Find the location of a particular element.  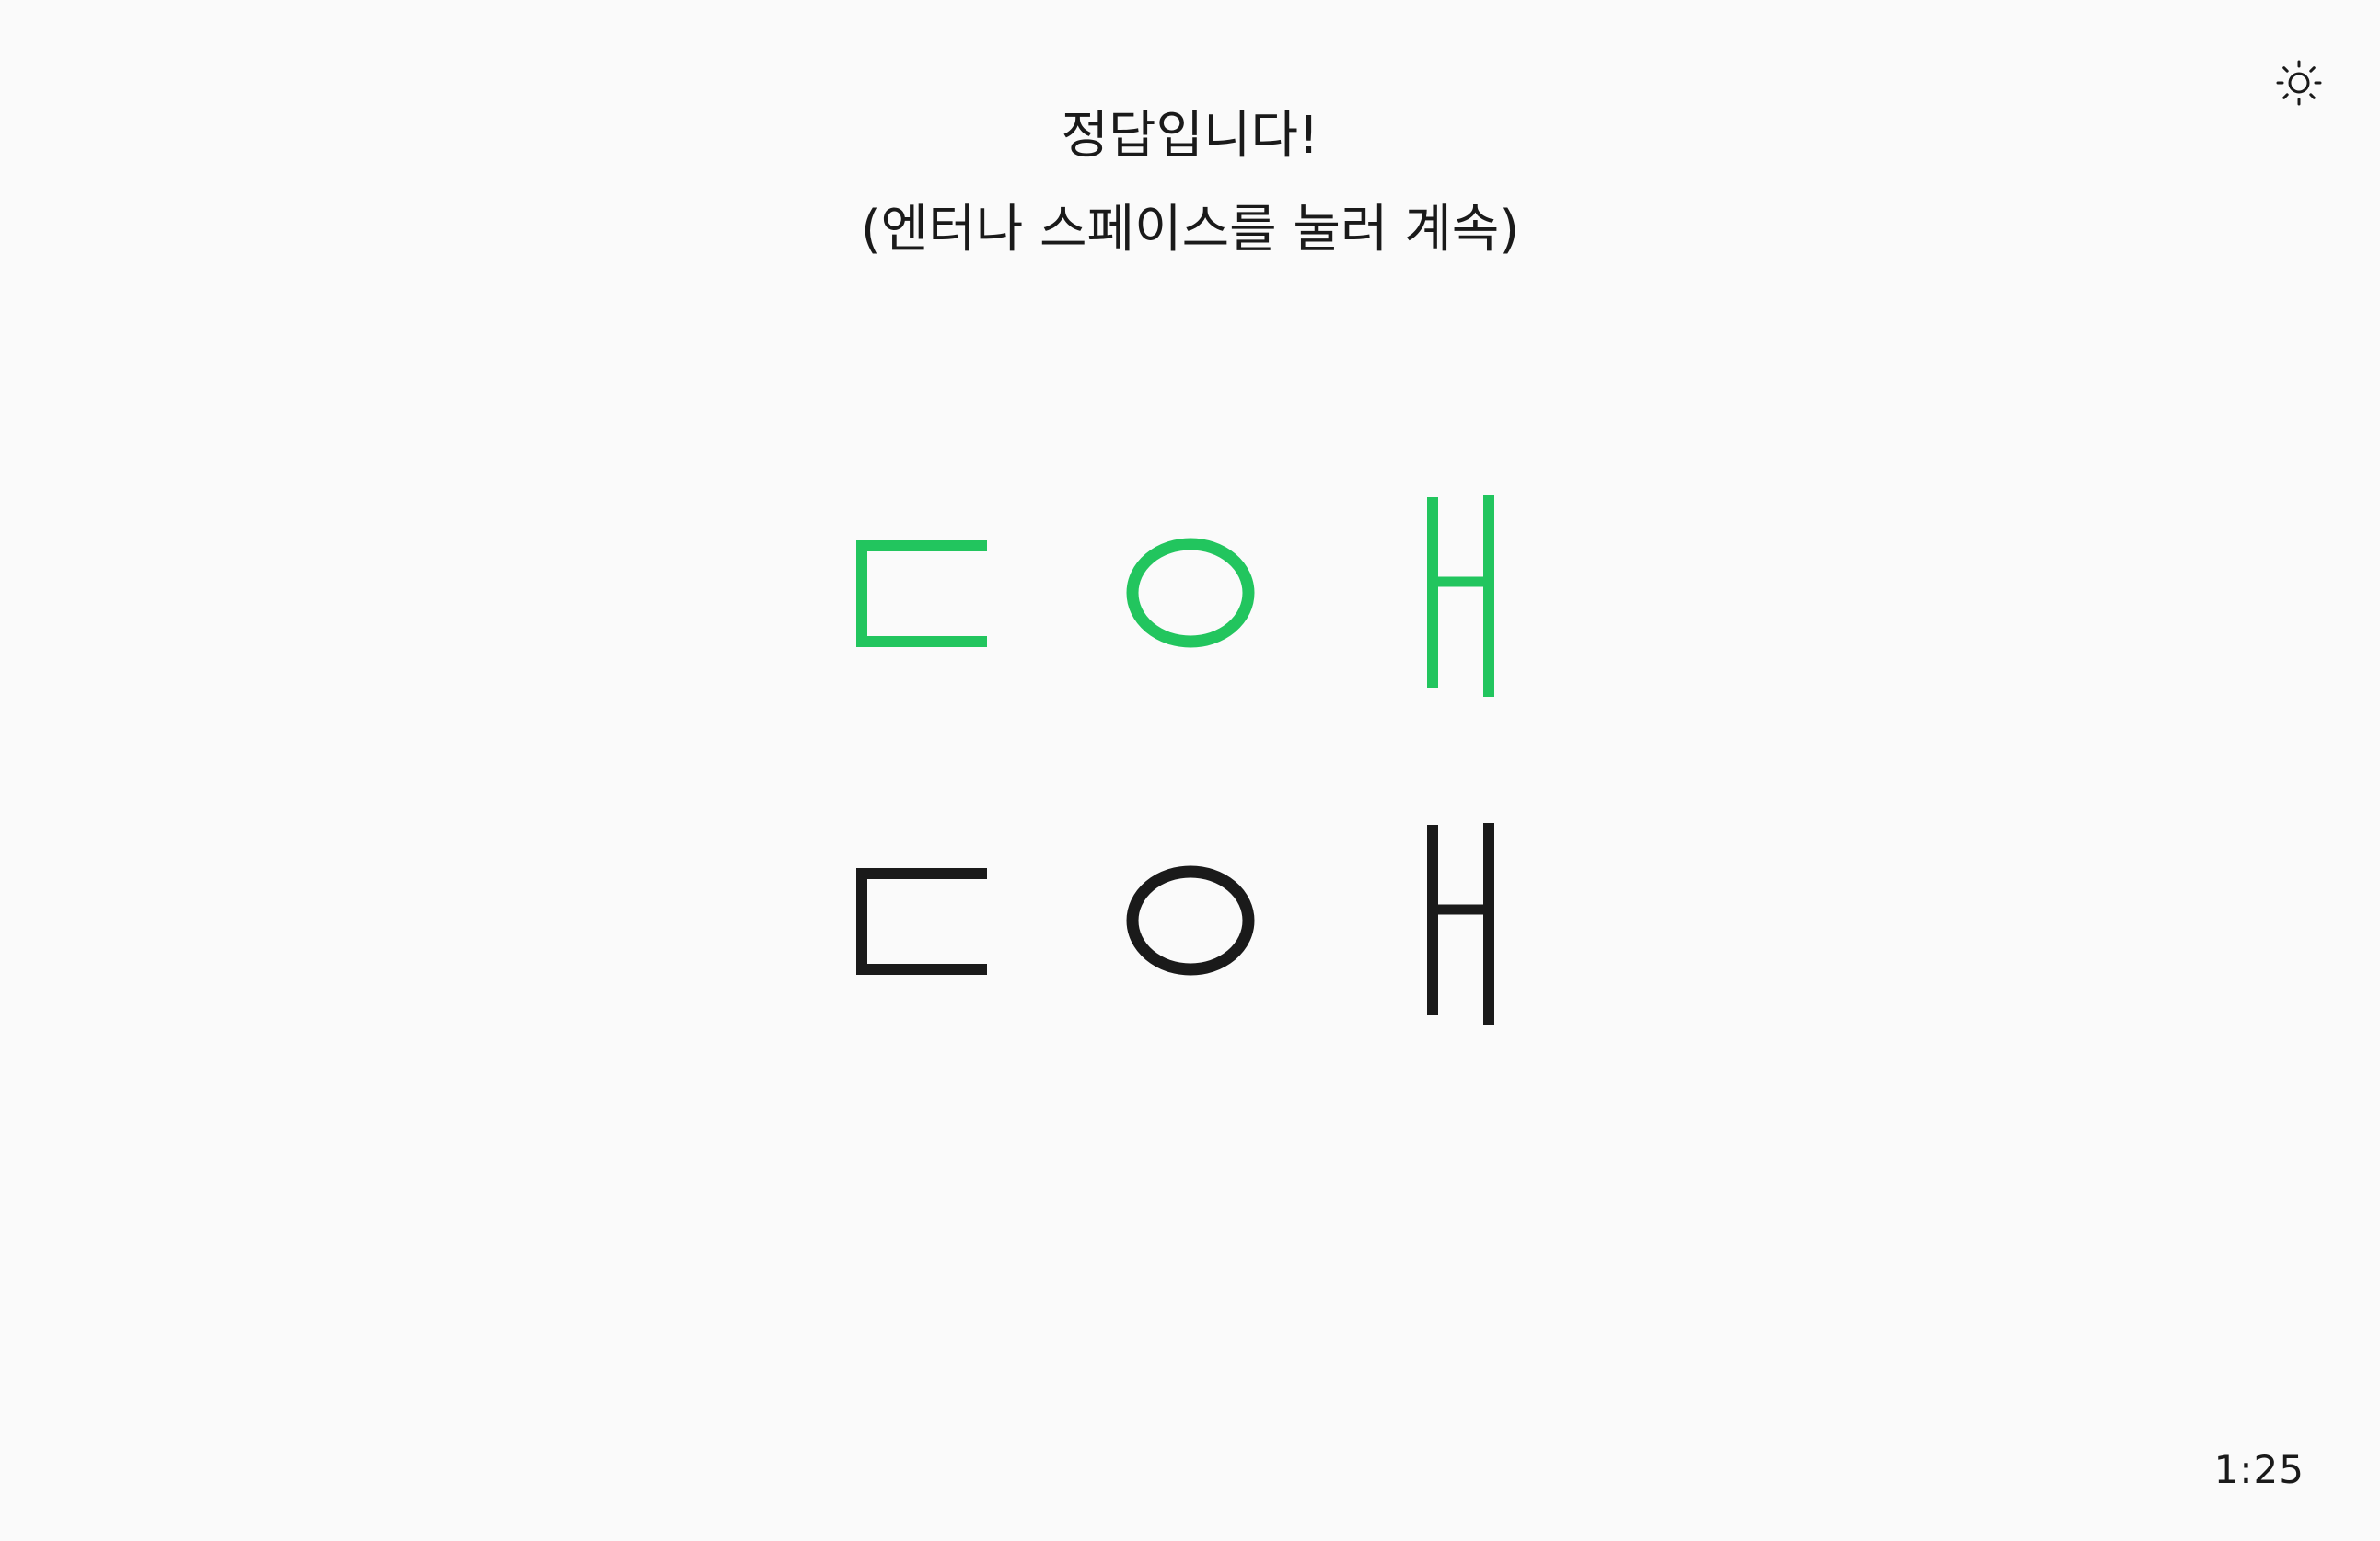

answer-row is located at coordinates (1190, 590).